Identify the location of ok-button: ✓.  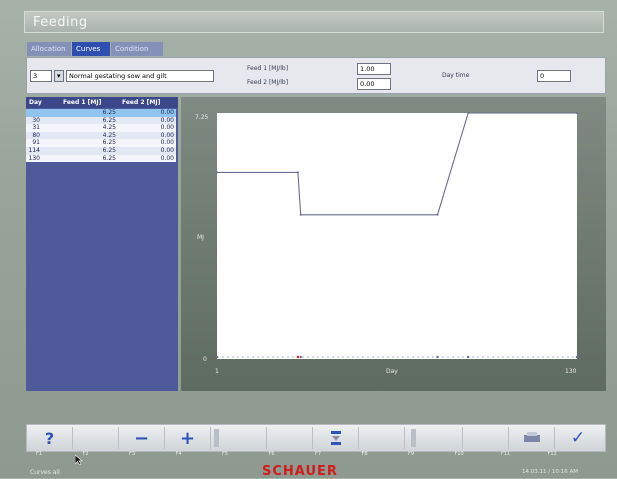
(578, 438).